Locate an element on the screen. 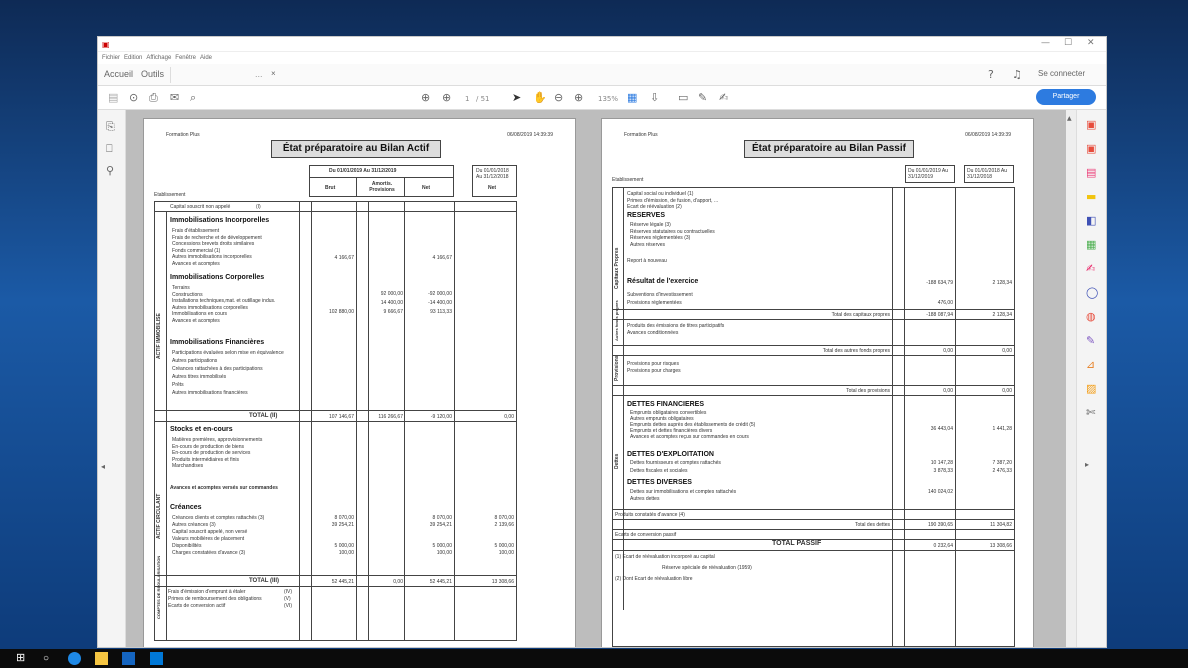 This screenshot has width=1188, height=668. file-explorer-icon is located at coordinates (101, 658).